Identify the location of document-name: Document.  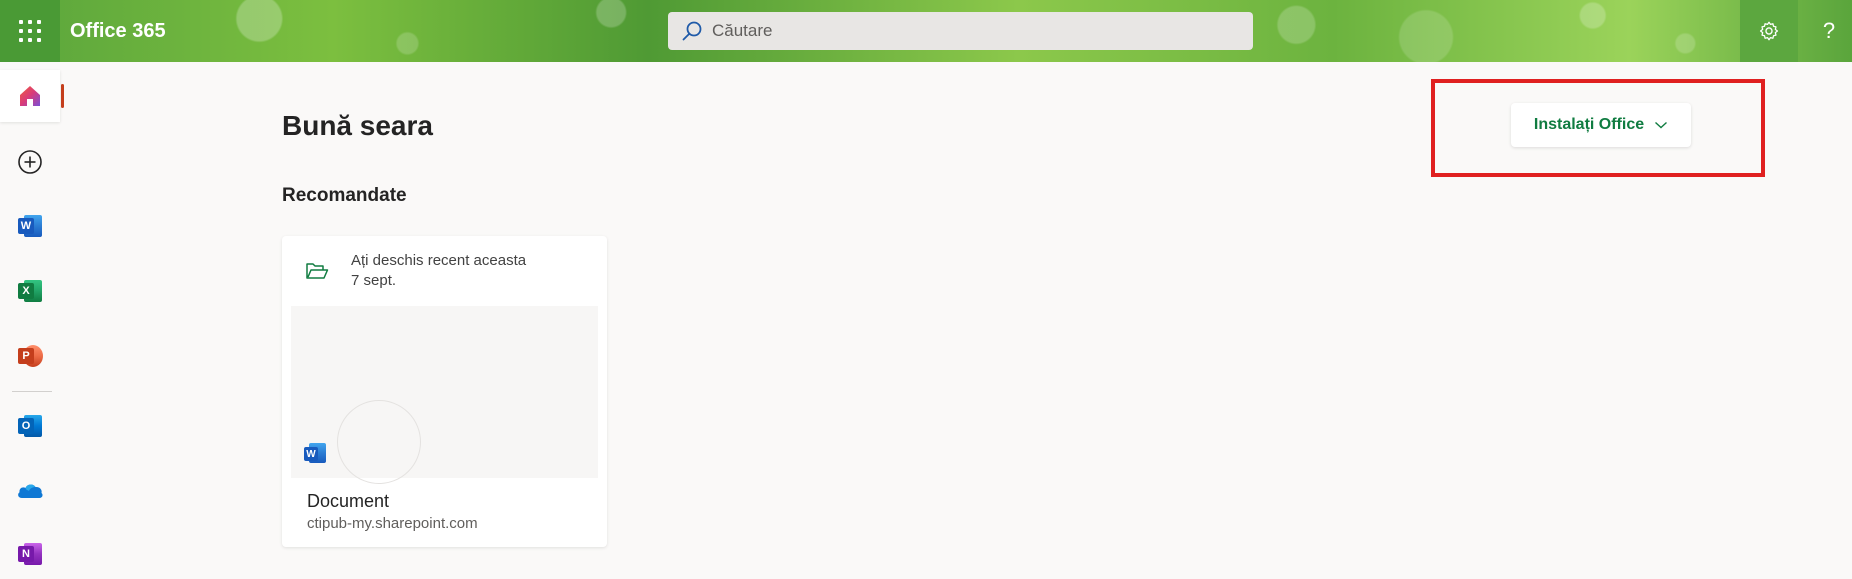
(348, 501).